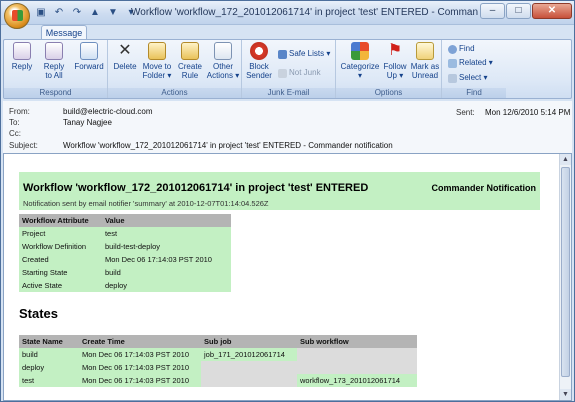 Image resolution: width=575 pixels, height=402 pixels. Describe the element at coordinates (89, 66) in the screenshot. I see `forward-label: Forward` at that location.